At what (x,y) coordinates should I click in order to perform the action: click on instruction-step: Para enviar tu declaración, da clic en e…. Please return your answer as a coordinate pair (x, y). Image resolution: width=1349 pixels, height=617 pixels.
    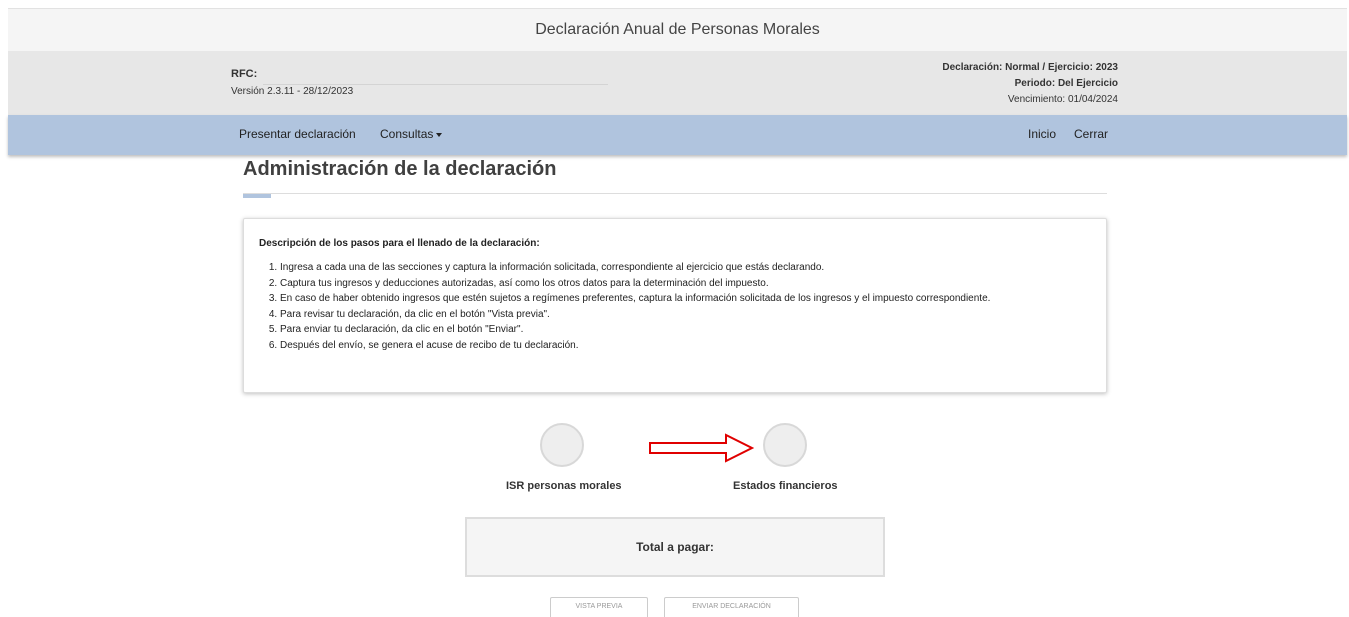
    Looking at the image, I should click on (635, 330).